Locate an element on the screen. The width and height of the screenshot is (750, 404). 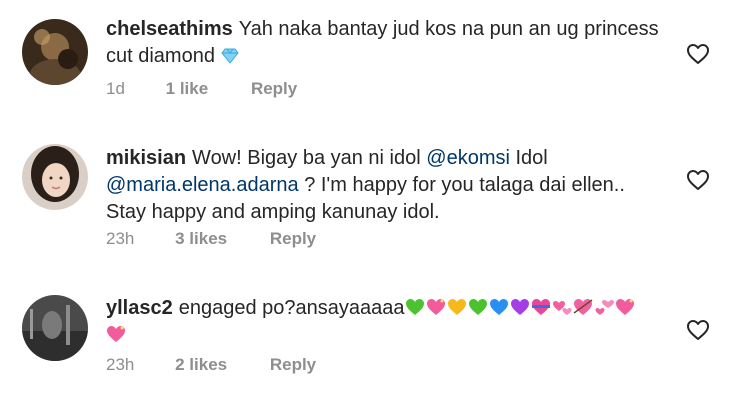
comment-username: mikisian is located at coordinates (146, 158).